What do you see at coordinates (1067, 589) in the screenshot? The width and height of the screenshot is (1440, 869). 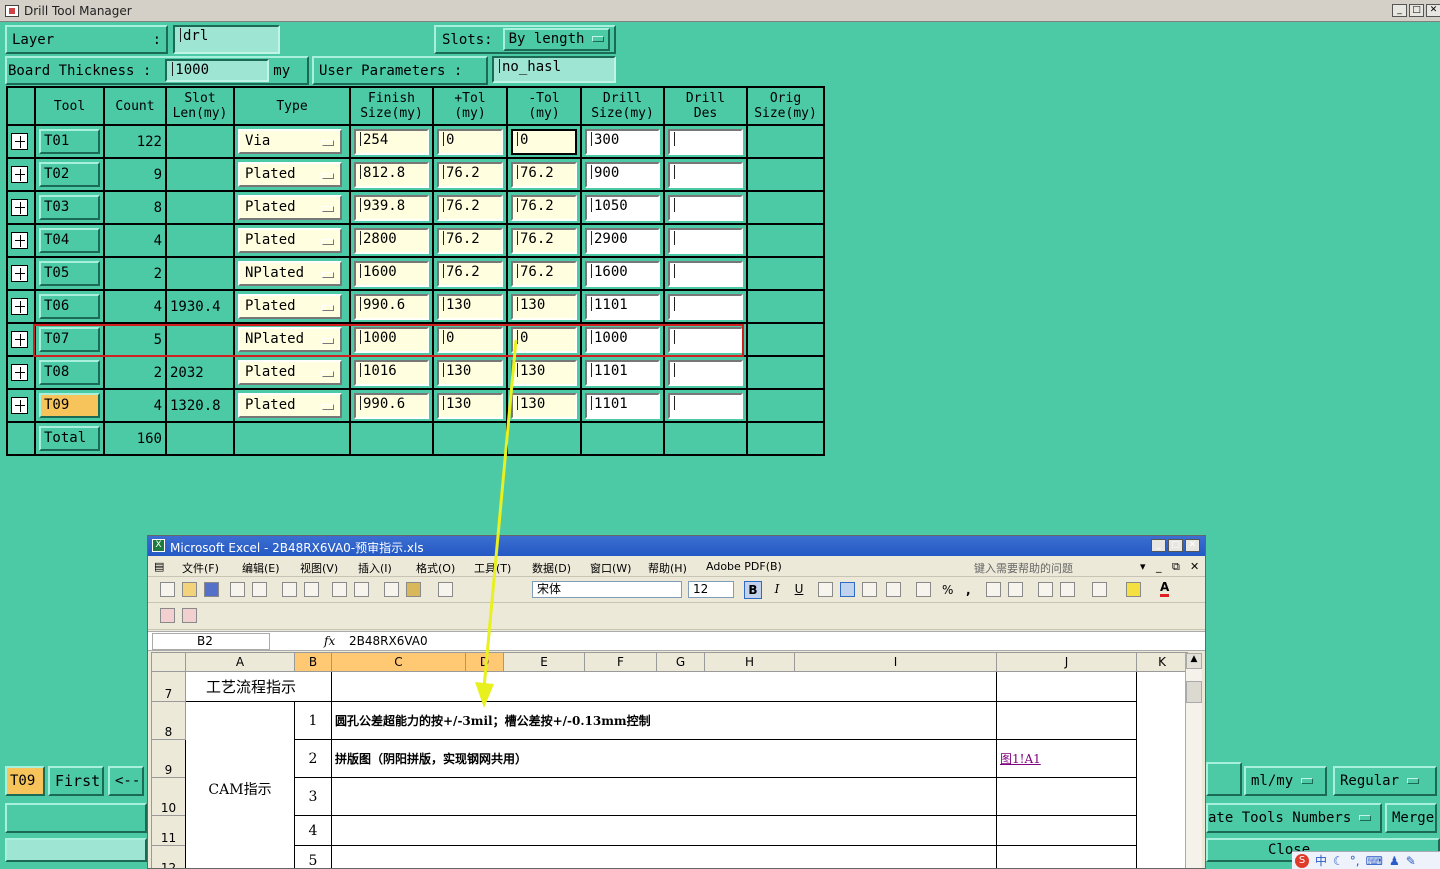 I see `increase-indent-icon` at bounding box center [1067, 589].